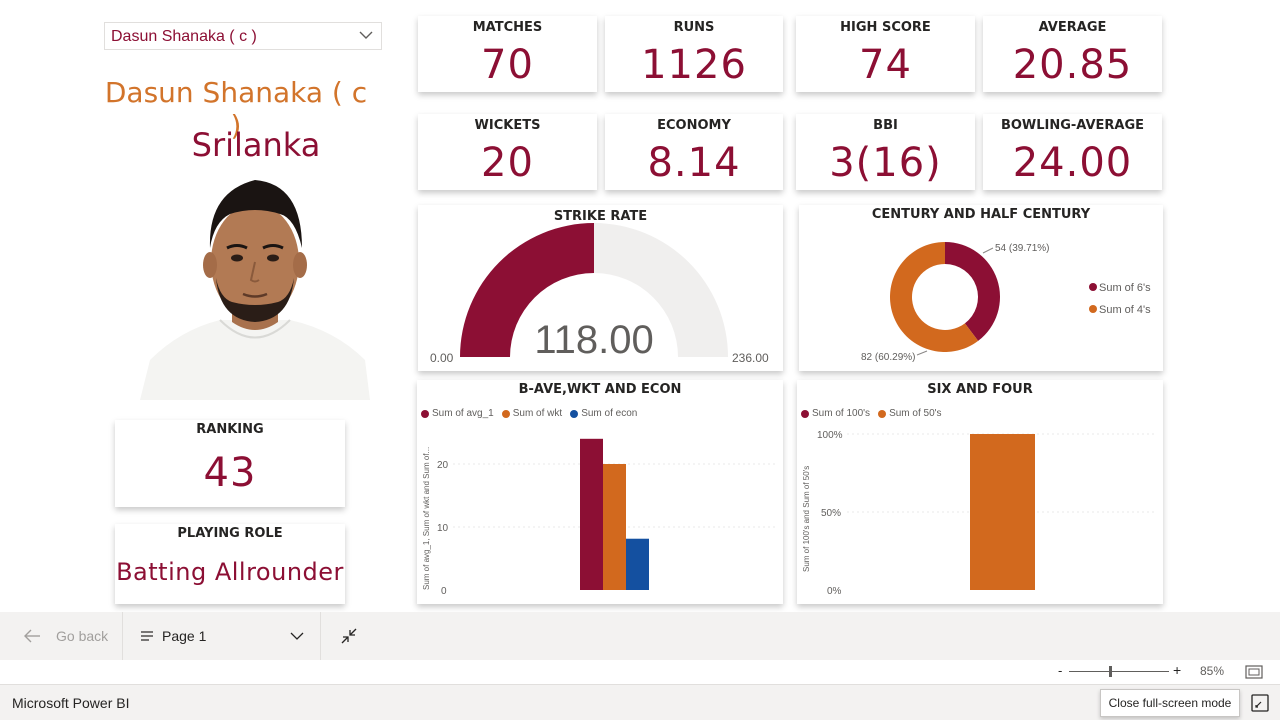 The image size is (1280, 720). Describe the element at coordinates (694, 125) in the screenshot. I see `kpi-title: ECONOMY` at that location.